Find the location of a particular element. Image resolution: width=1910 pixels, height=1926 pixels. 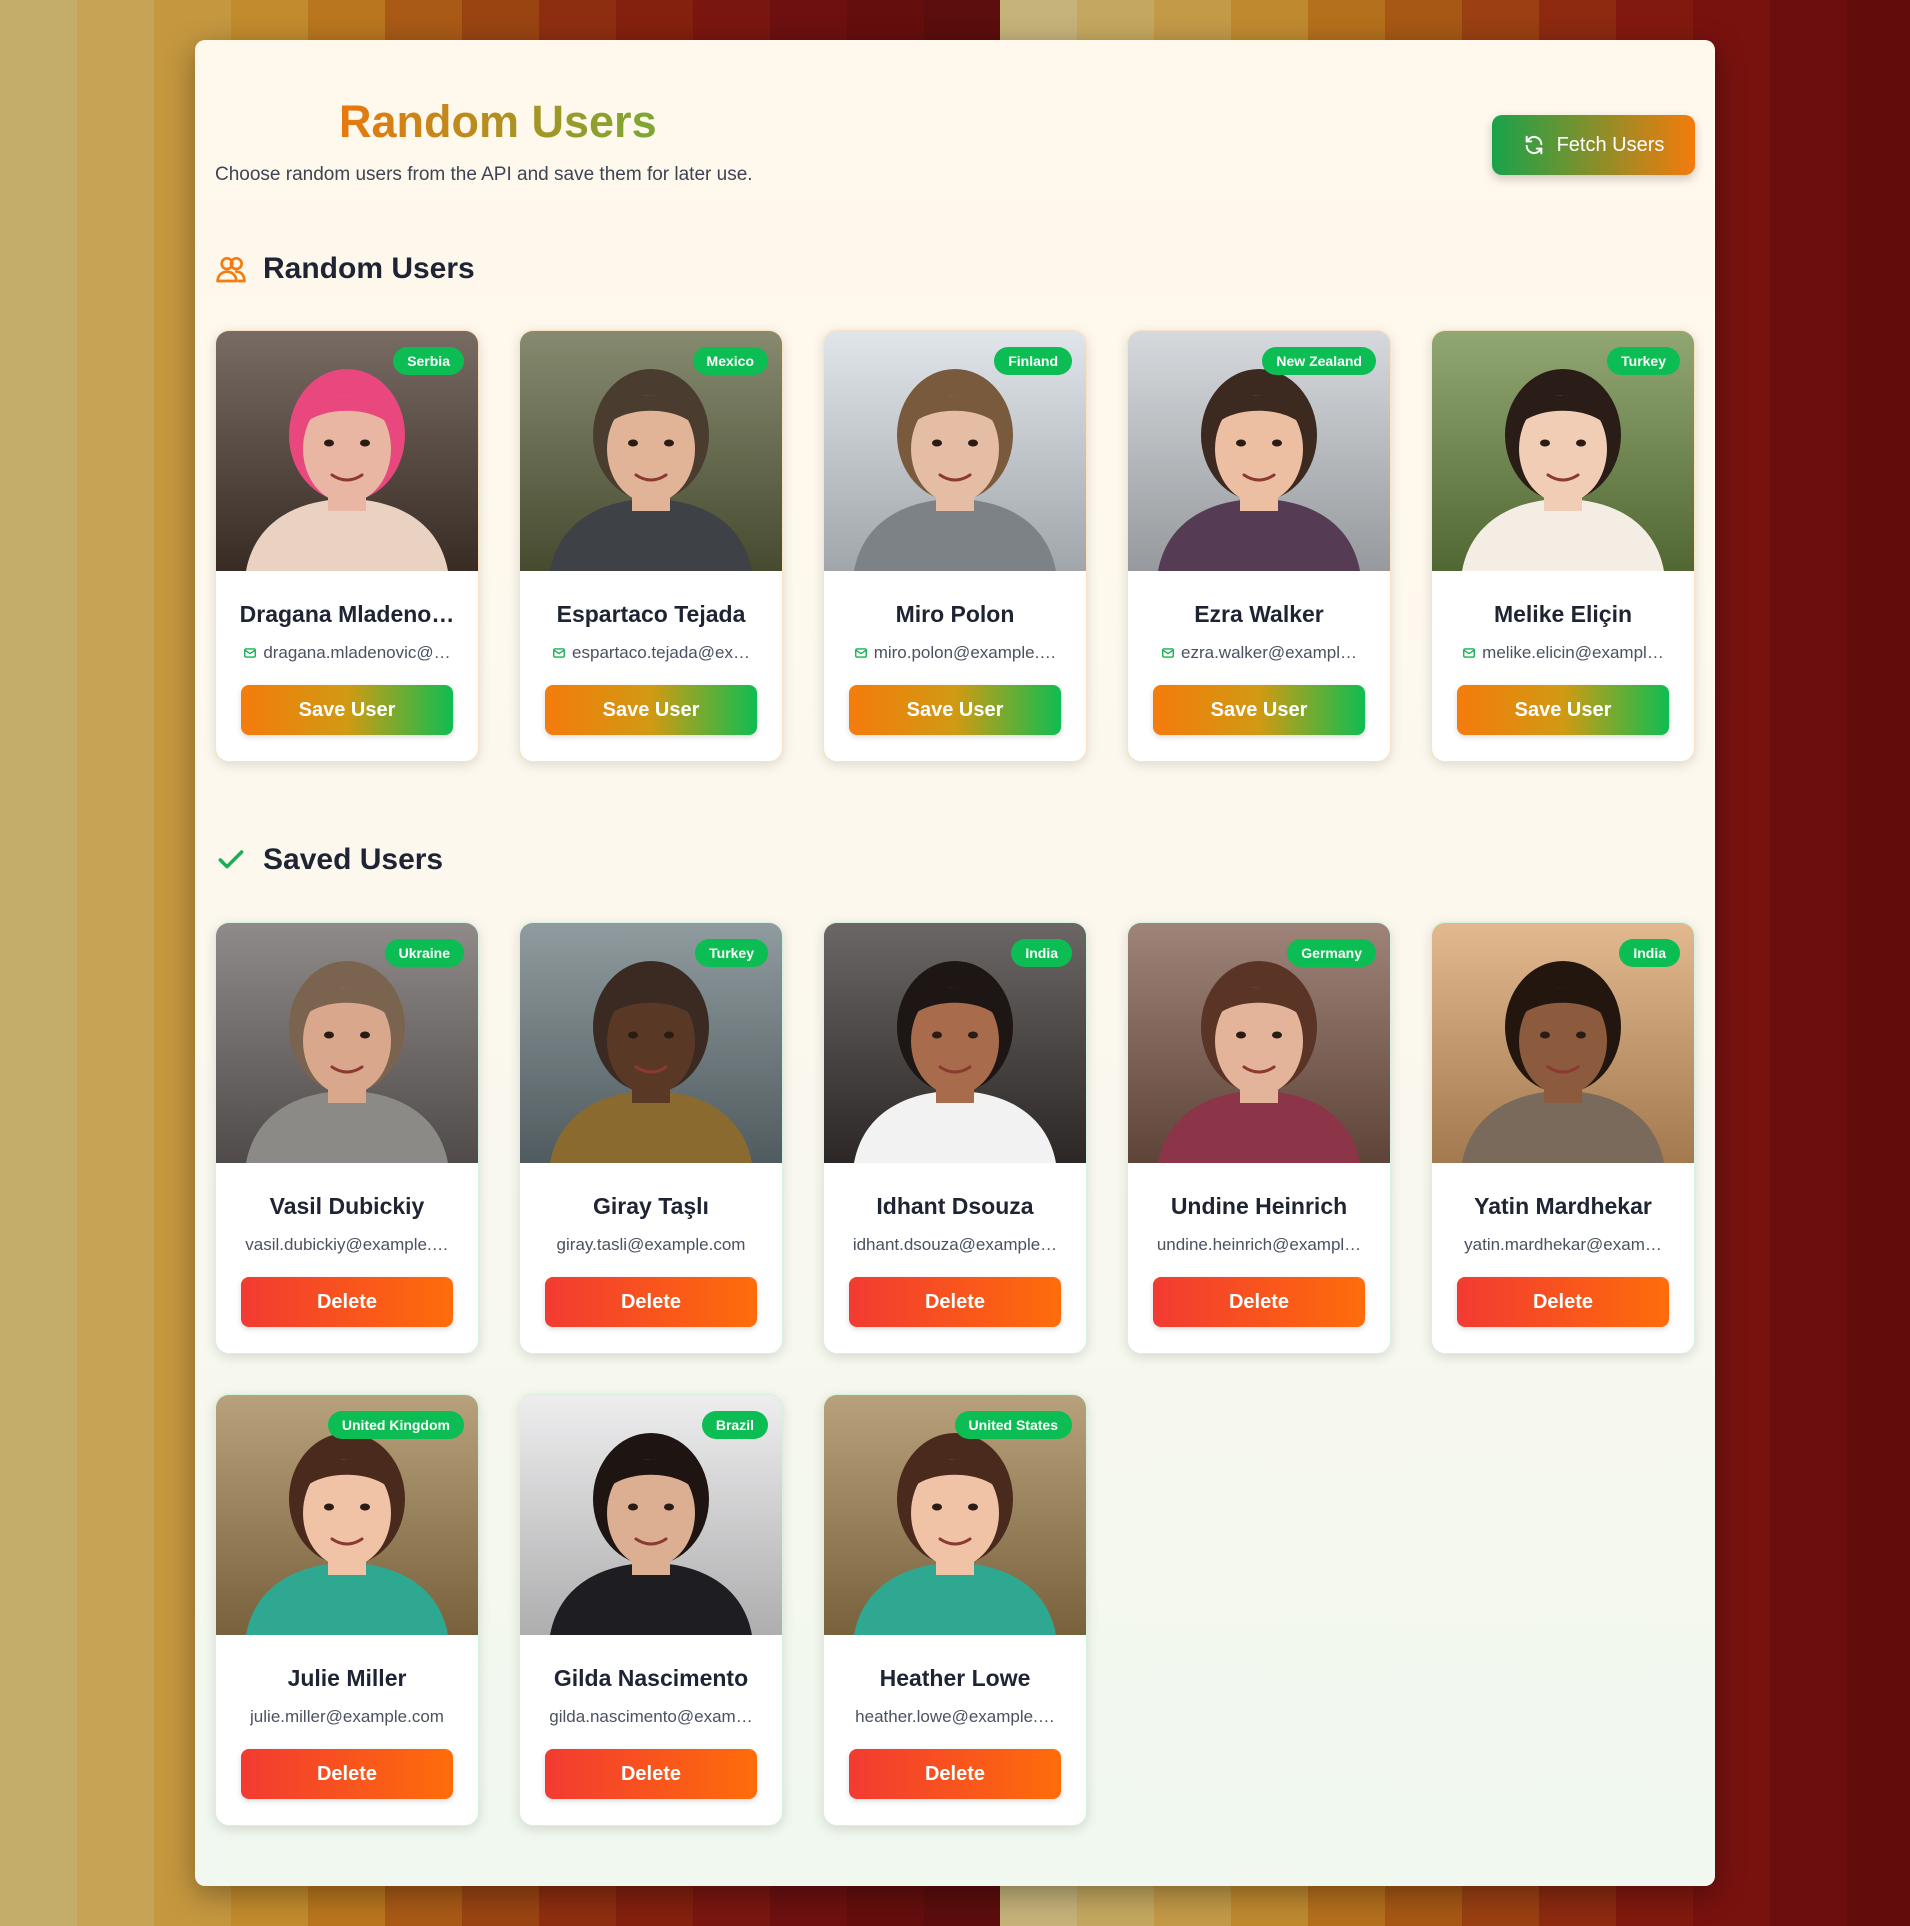

saved-users-header: Saved Users is located at coordinates (329, 860).